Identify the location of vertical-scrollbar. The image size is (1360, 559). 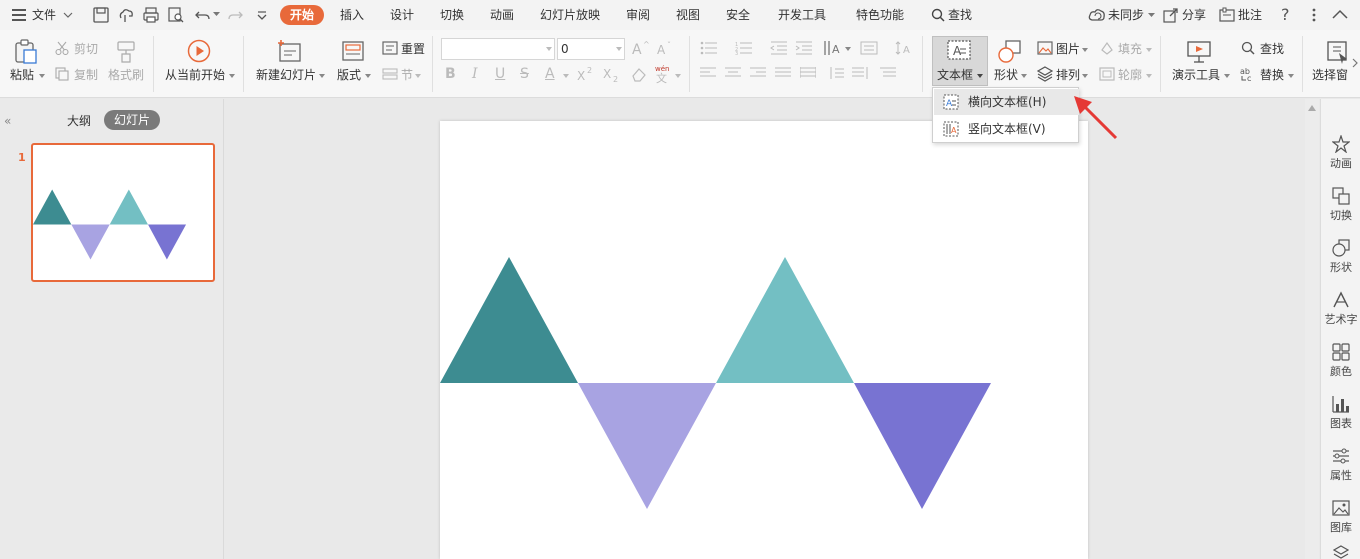
(1312, 329).